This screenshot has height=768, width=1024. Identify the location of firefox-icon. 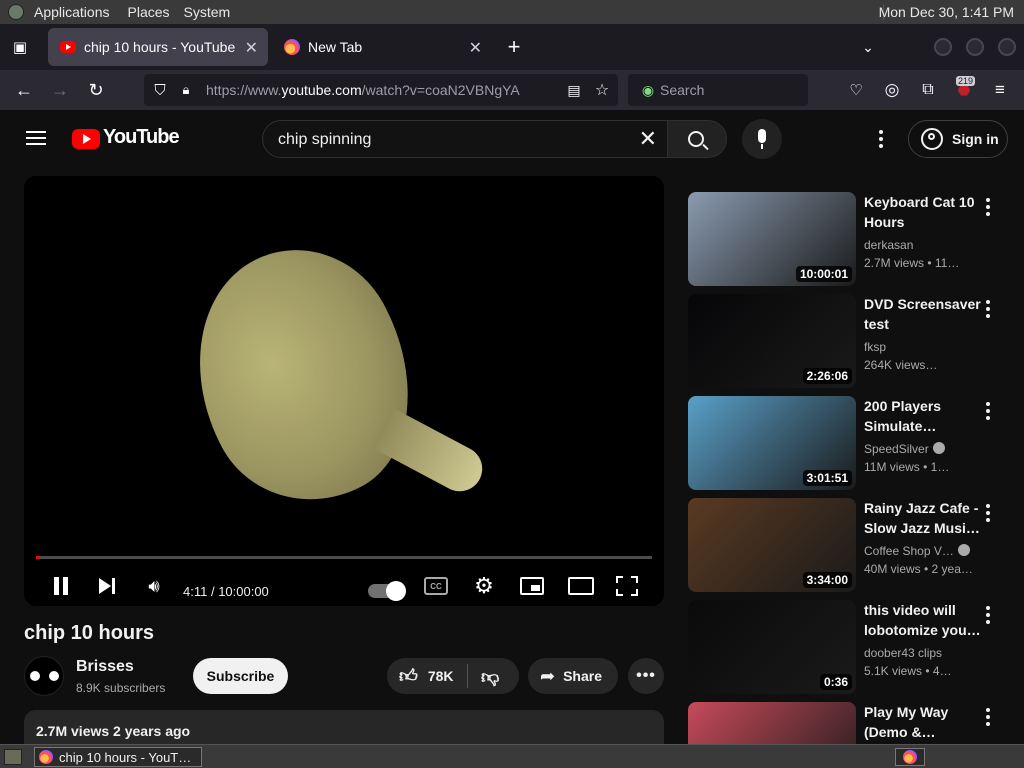
(46, 757).